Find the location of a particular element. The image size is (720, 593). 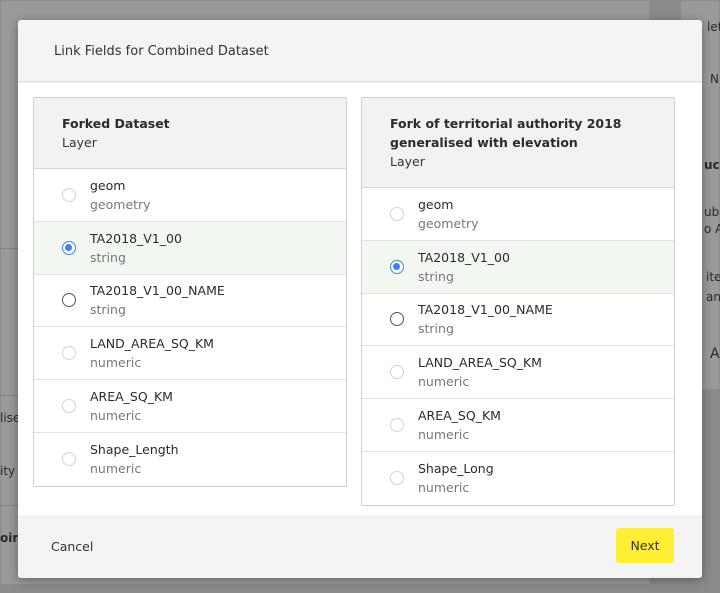

dialog-header: Link Fields for Combined Dataset is located at coordinates (360, 51).